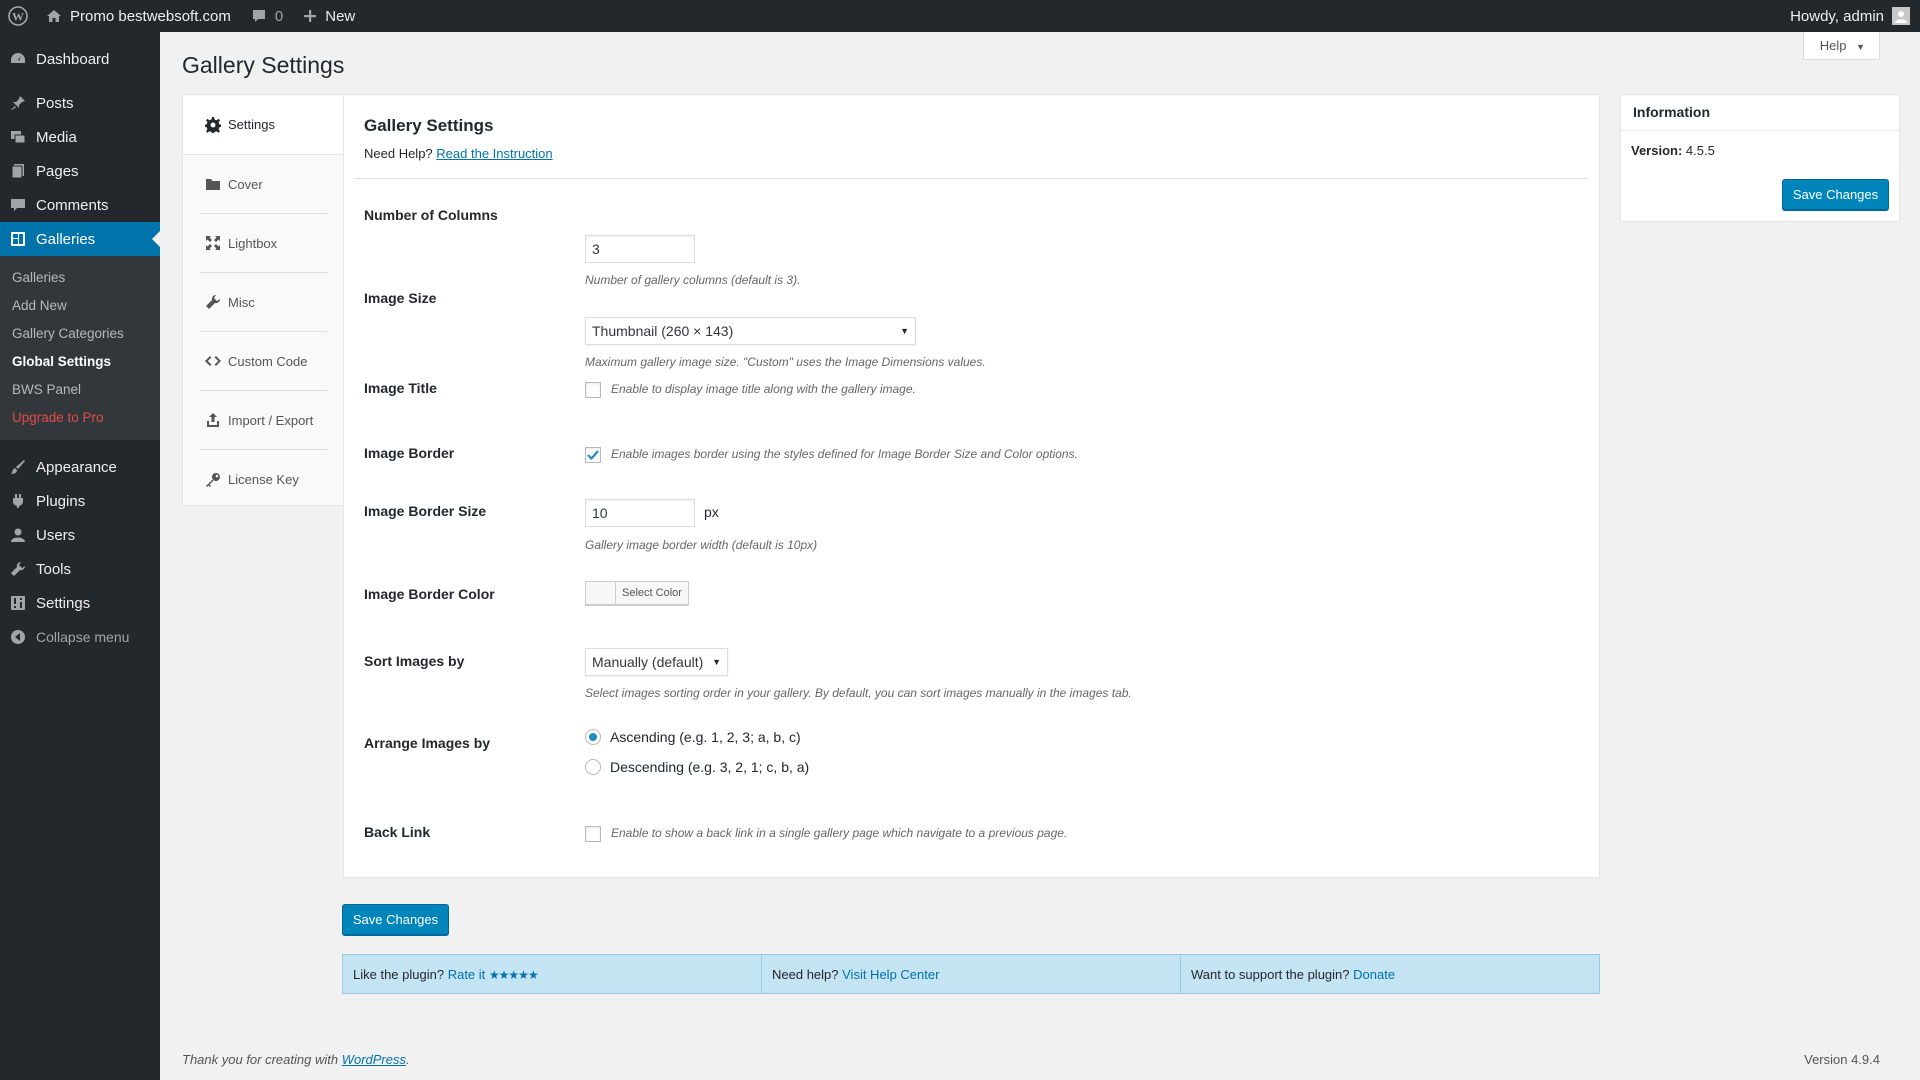  Describe the element at coordinates (213, 480) in the screenshot. I see `key-icon` at that location.